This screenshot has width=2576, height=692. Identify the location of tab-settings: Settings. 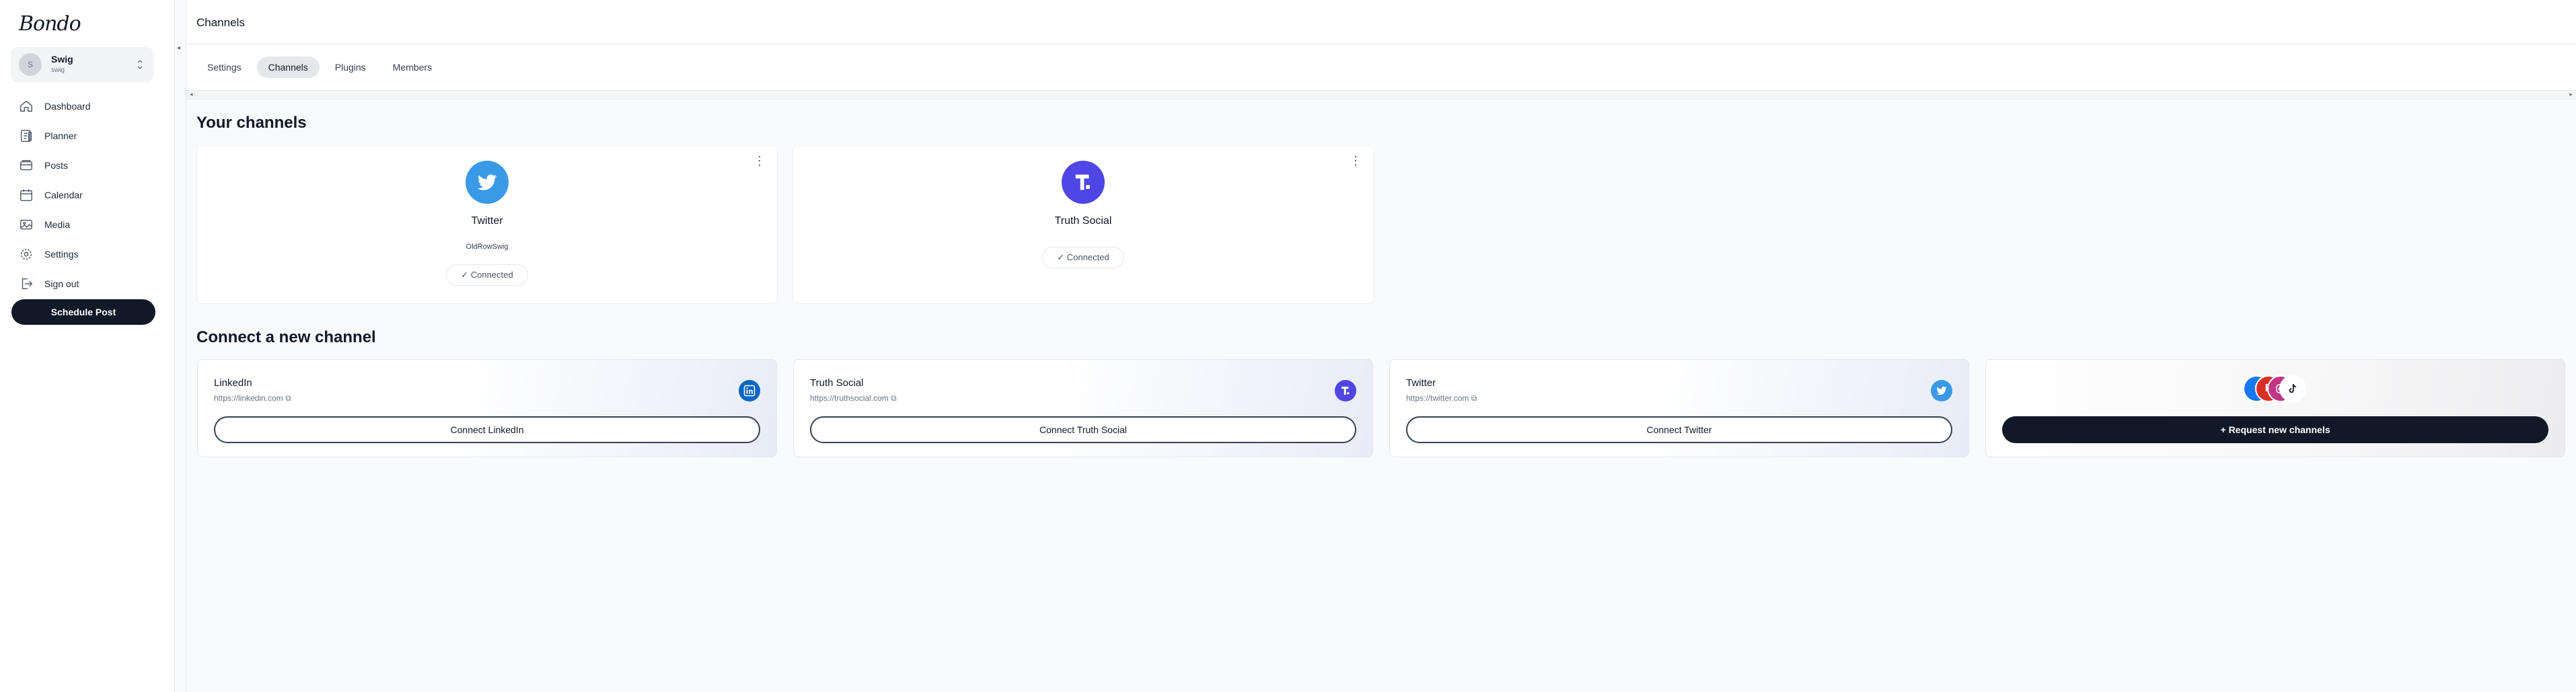
(224, 67).